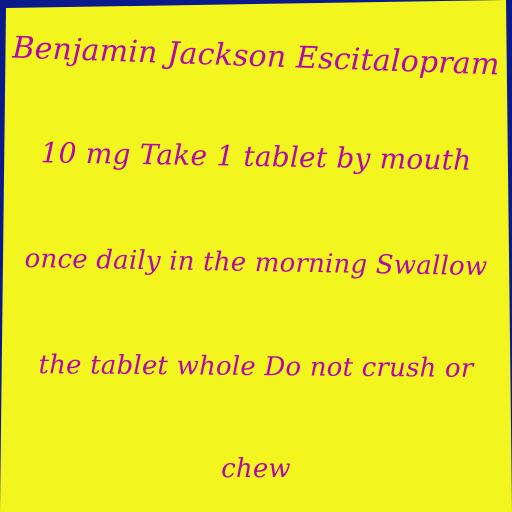 The width and height of the screenshot is (512, 512). Describe the element at coordinates (256, 263) in the screenshot. I see `note-line-3: once daily in the morning Swallow` at that location.